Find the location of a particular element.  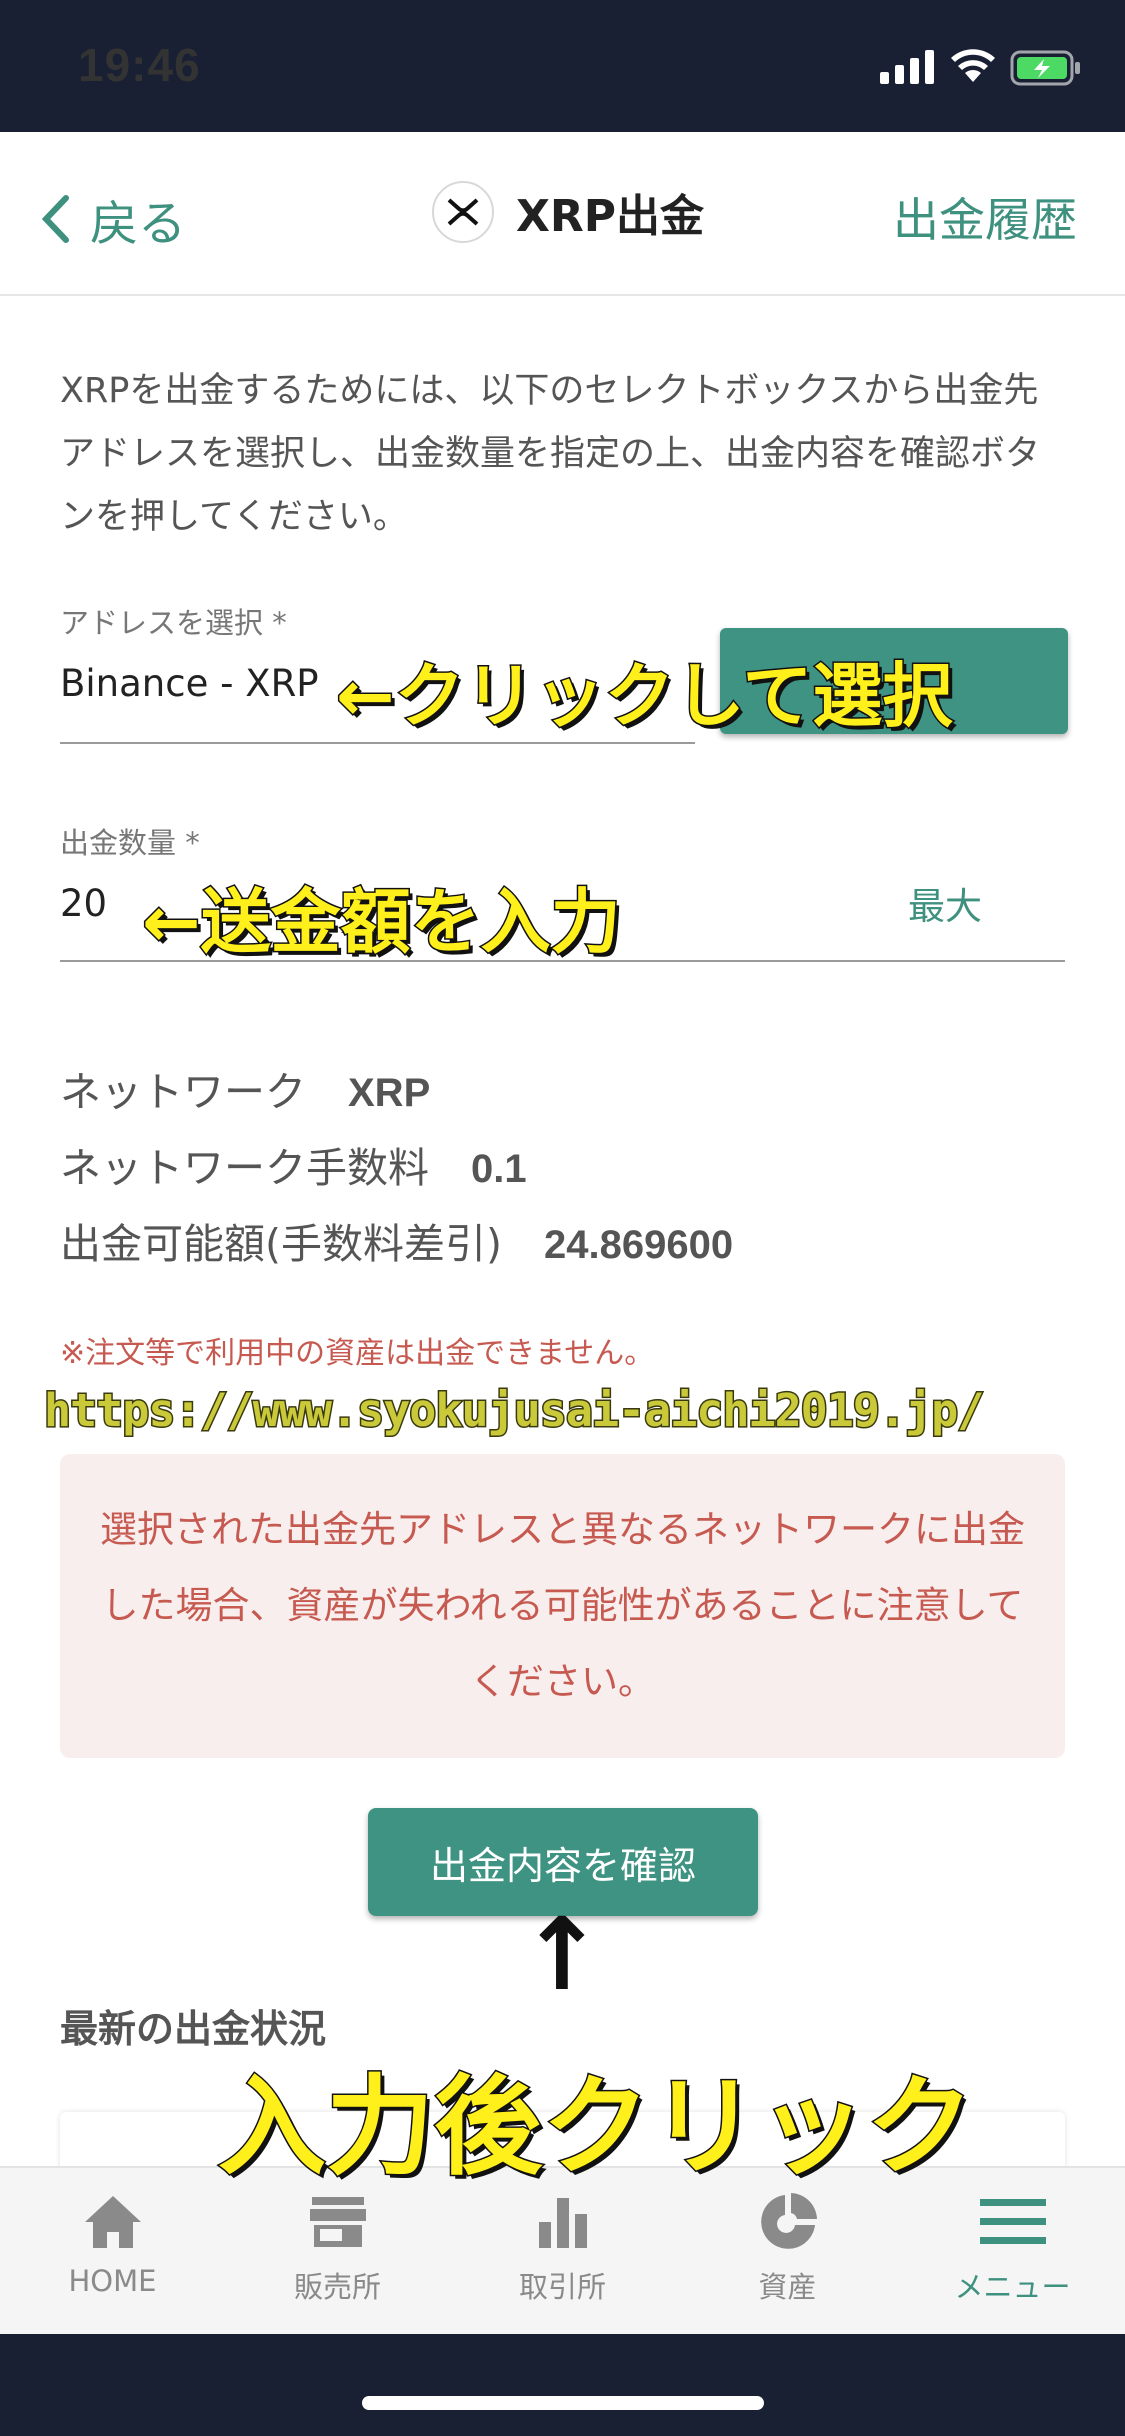

fee-label: ネットワーク手数料 is located at coordinates (244, 1168).